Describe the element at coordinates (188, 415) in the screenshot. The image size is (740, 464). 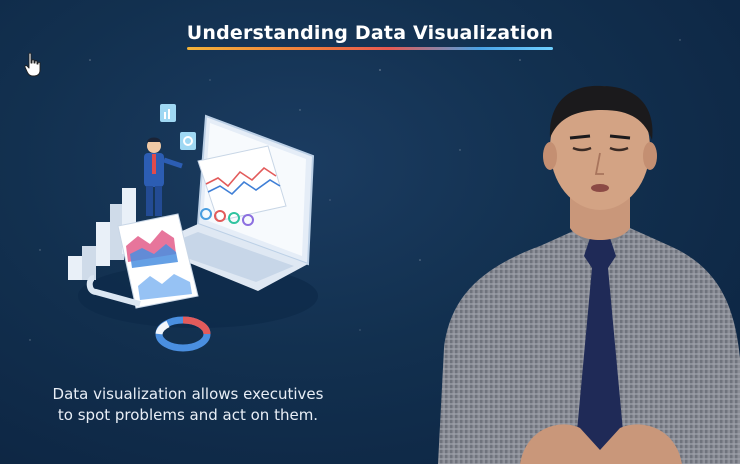
I see `caption-line-2: to spot problems and act on them.` at that location.